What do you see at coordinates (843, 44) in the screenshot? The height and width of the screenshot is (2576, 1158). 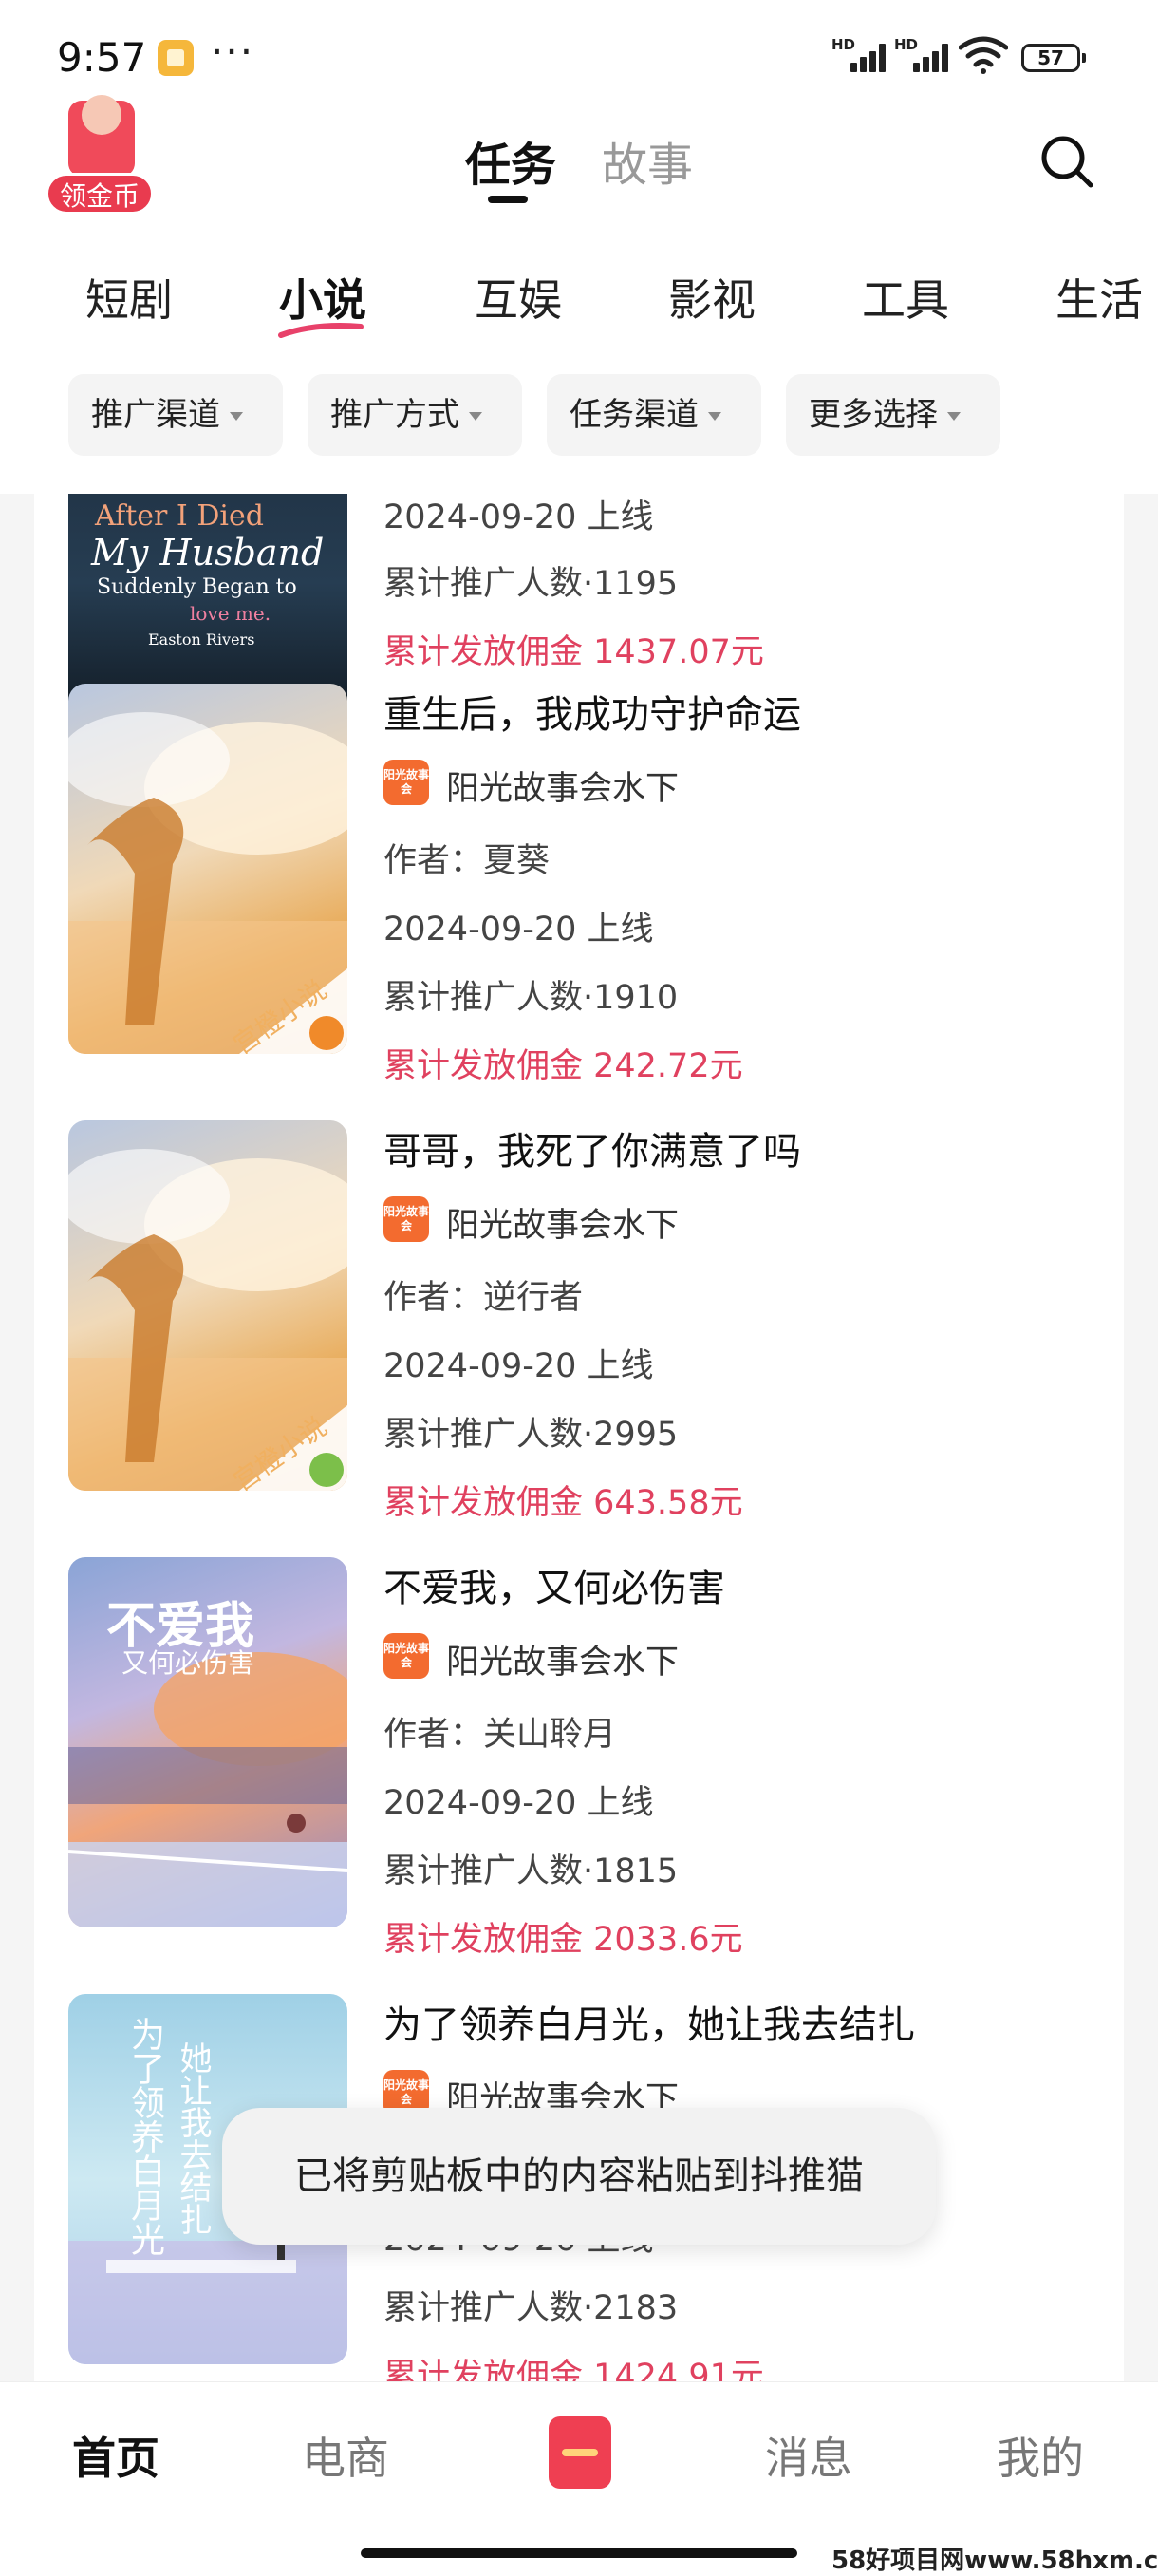 I see `hd-label: HD` at bounding box center [843, 44].